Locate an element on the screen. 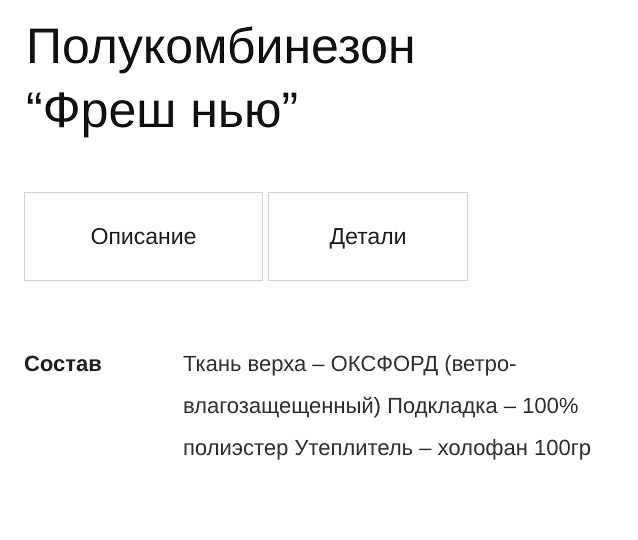 The height and width of the screenshot is (540, 638). detail-label: Состав is located at coordinates (63, 364).